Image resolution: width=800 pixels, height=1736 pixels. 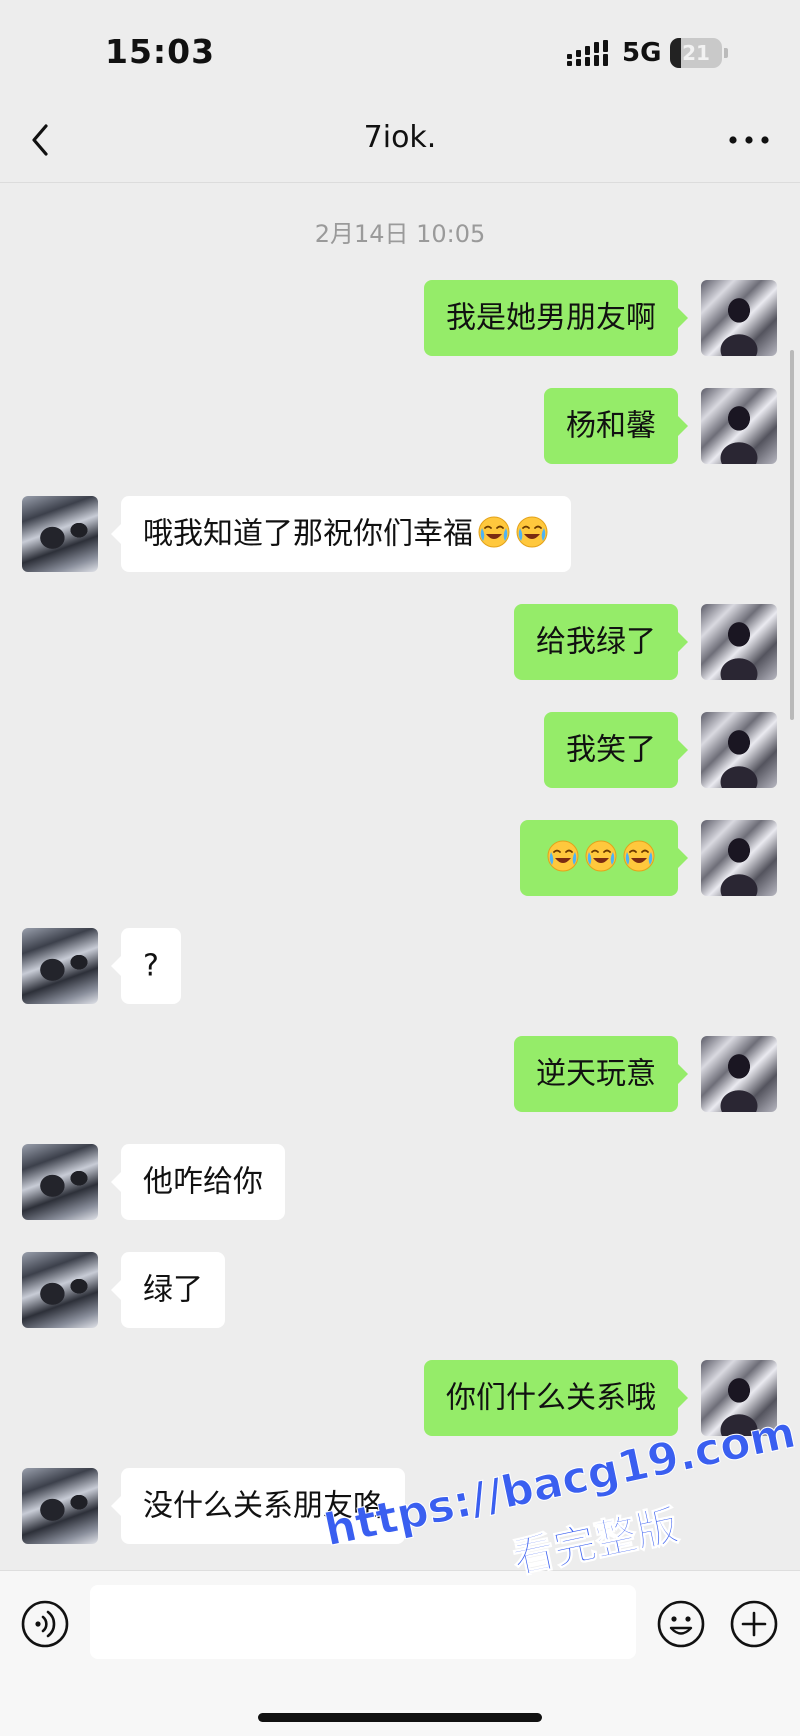 What do you see at coordinates (400, 50) in the screenshot?
I see `status-bar: 15:03 5G 21` at bounding box center [400, 50].